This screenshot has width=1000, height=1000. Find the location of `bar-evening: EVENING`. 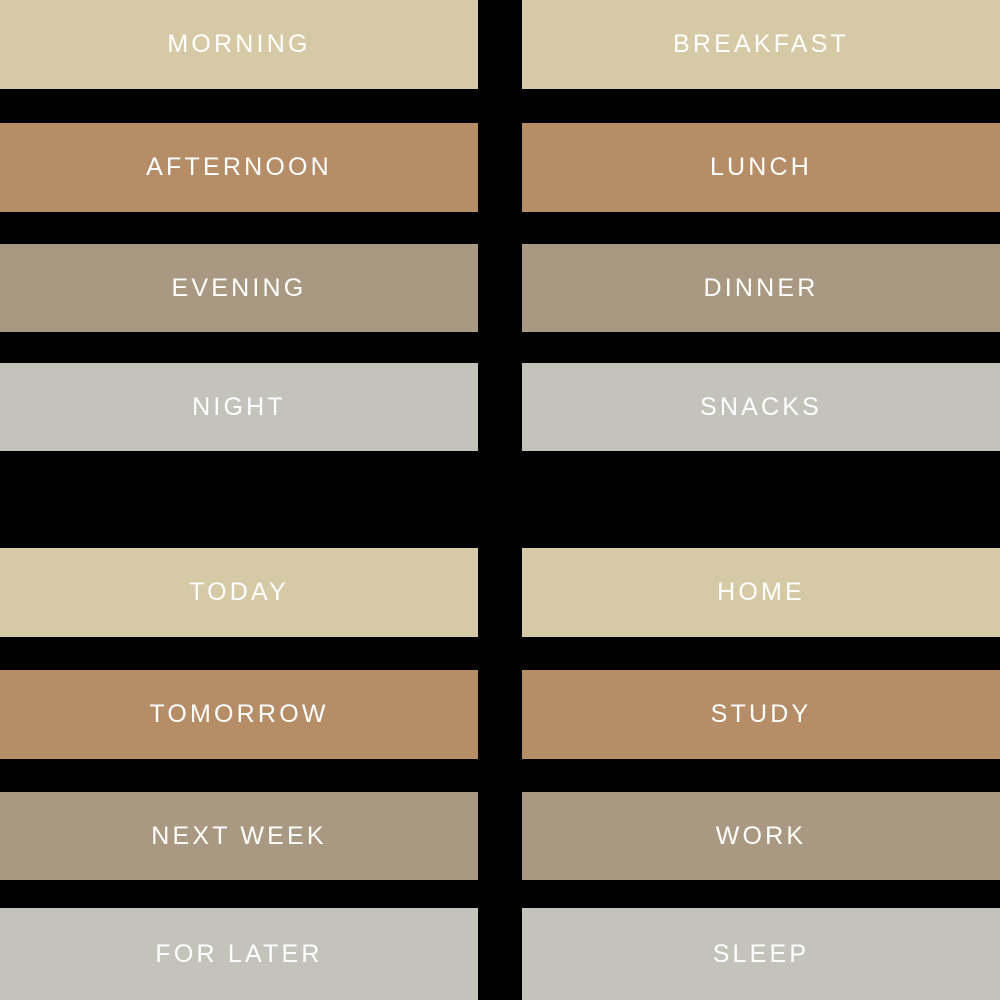

bar-evening: EVENING is located at coordinates (239, 288).